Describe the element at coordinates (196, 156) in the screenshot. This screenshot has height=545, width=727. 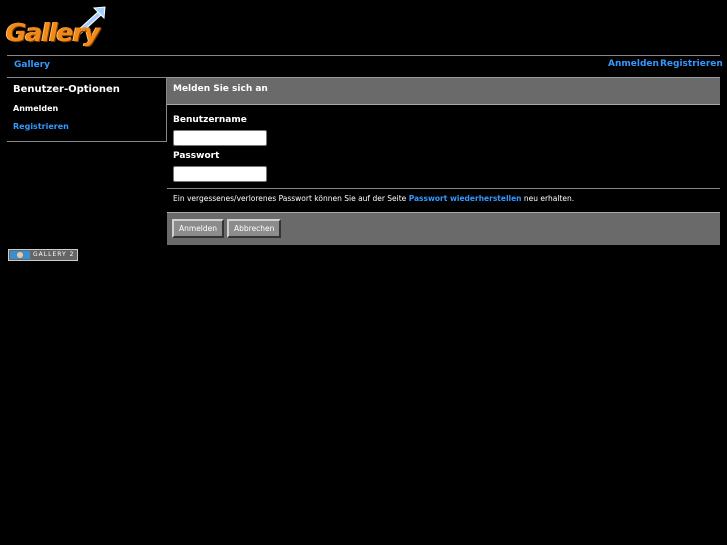
I see `password-label: Passwort` at that location.